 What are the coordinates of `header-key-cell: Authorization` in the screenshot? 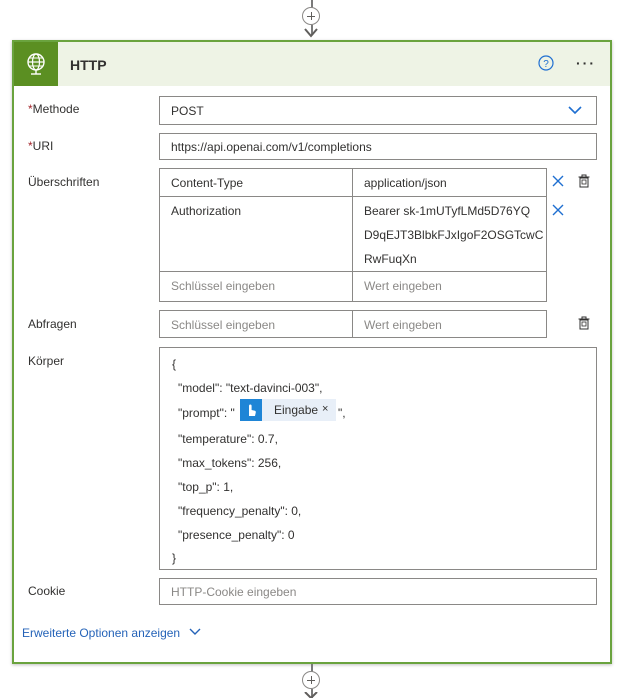 It's located at (256, 234).